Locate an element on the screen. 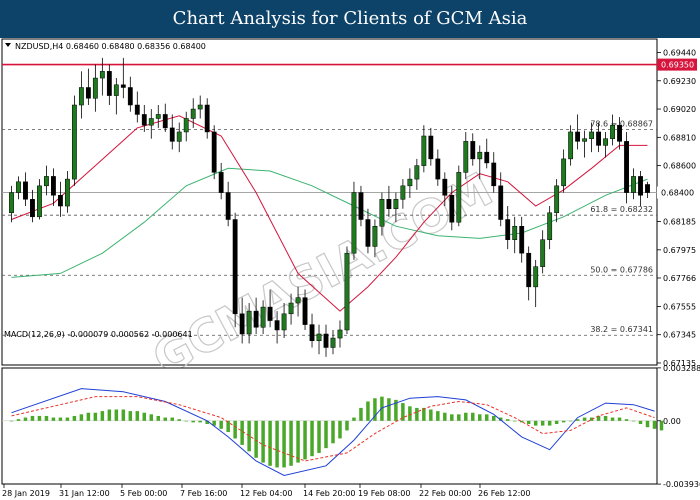  price-tick-label: 0.68810 is located at coordinates (679, 137).